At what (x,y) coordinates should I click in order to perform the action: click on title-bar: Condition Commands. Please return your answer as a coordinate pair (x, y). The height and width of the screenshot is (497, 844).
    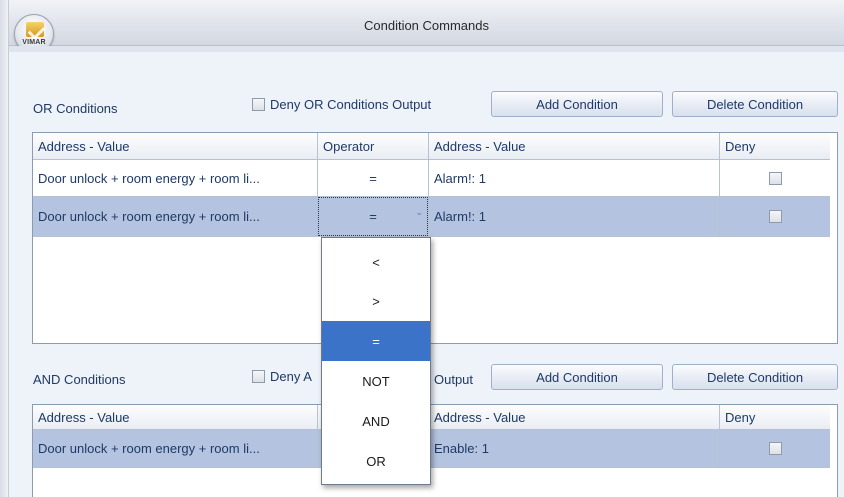
    Looking at the image, I should click on (426, 23).